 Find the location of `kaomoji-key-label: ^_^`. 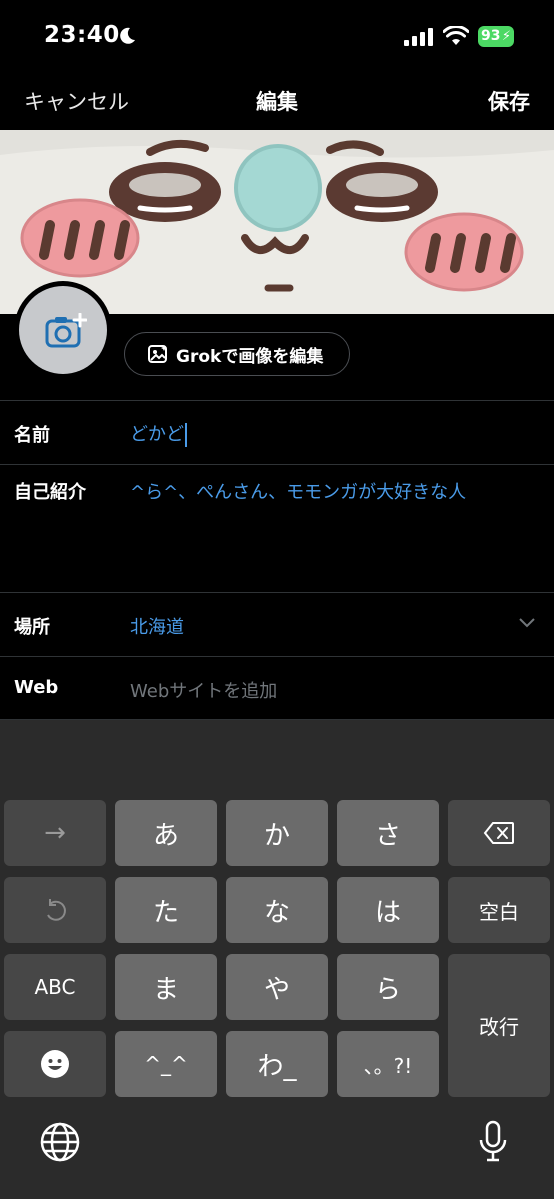

kaomoji-key-label: ^_^ is located at coordinates (166, 1064).